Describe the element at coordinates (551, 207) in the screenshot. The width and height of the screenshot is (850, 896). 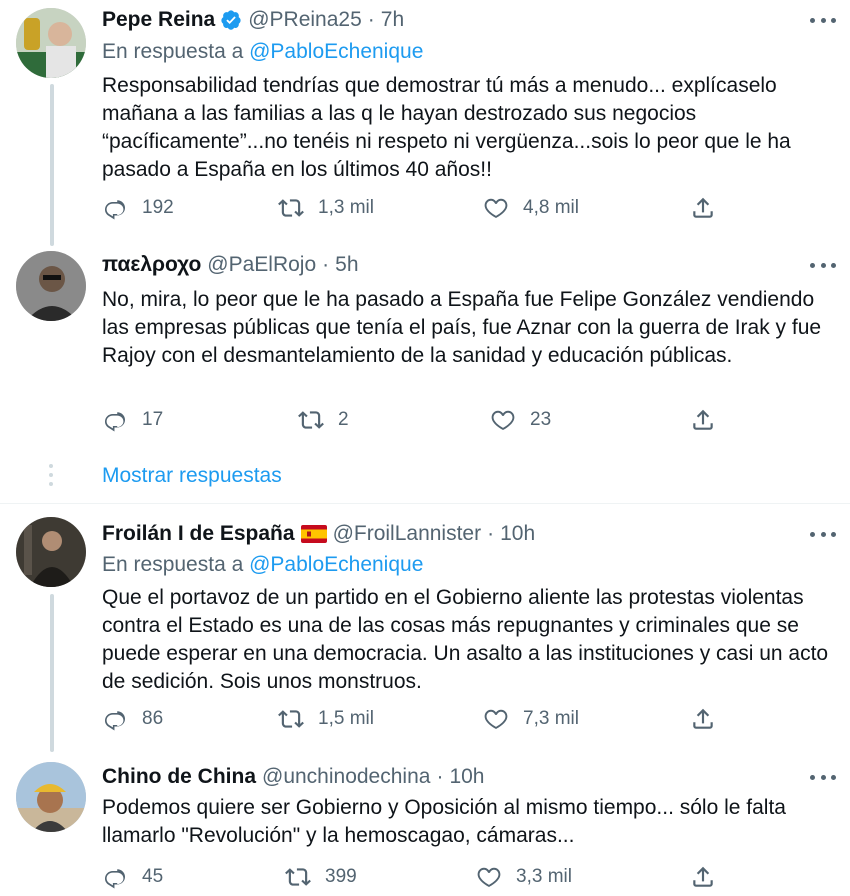
I see `like-count: 4,8 mil` at that location.